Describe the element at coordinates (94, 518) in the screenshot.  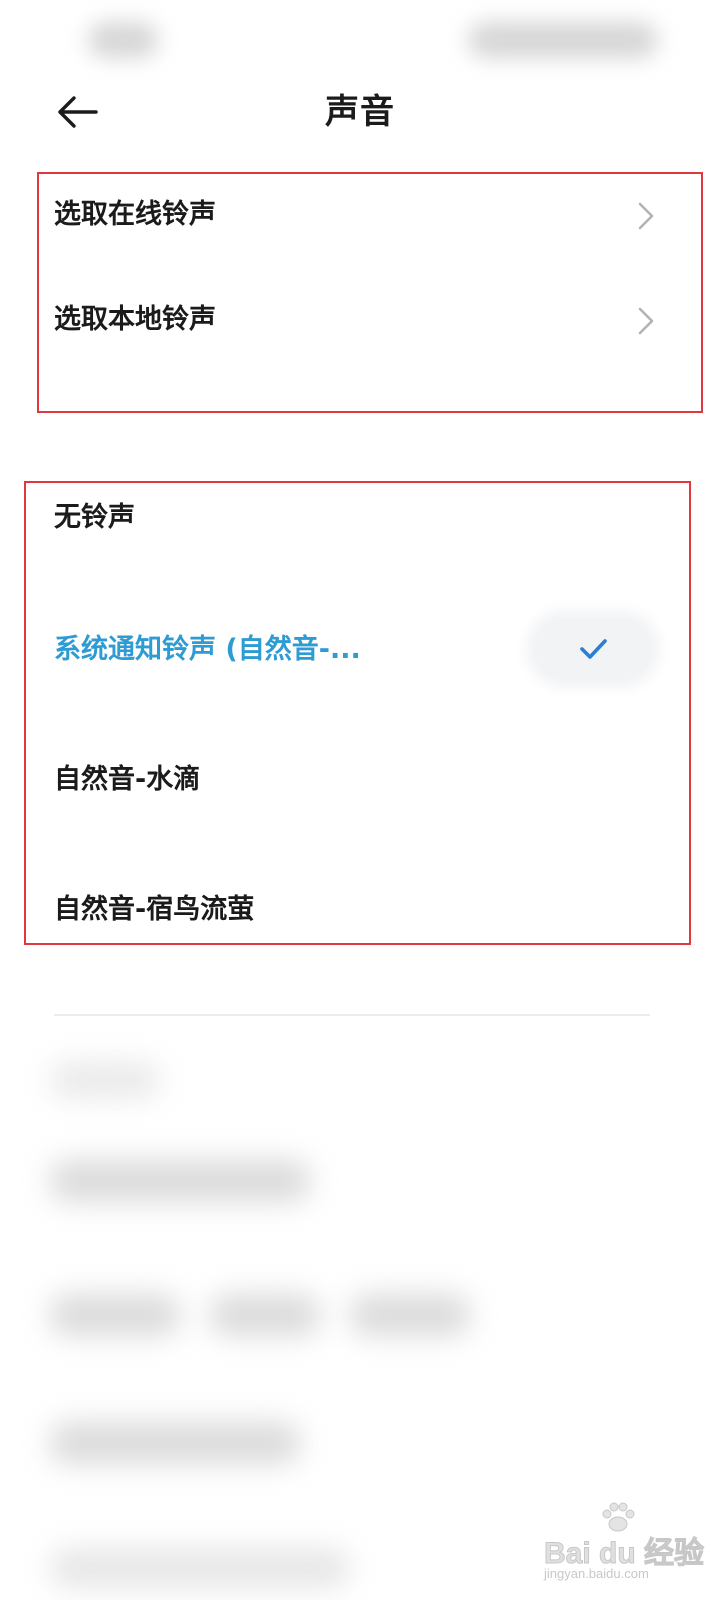
I see `ringtone-item-none: 无铃声` at that location.